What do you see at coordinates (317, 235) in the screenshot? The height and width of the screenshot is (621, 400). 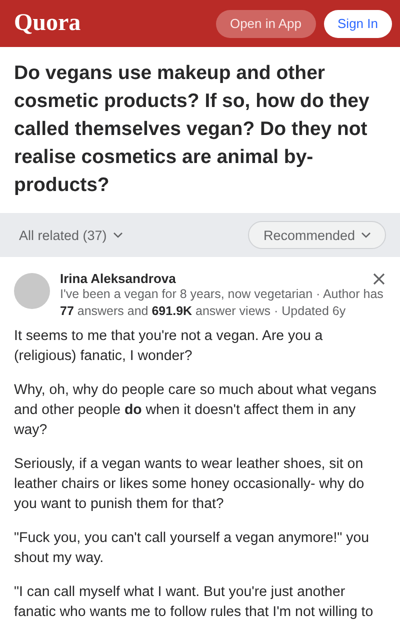 I see `sort-dropdown: Recommended` at bounding box center [317, 235].